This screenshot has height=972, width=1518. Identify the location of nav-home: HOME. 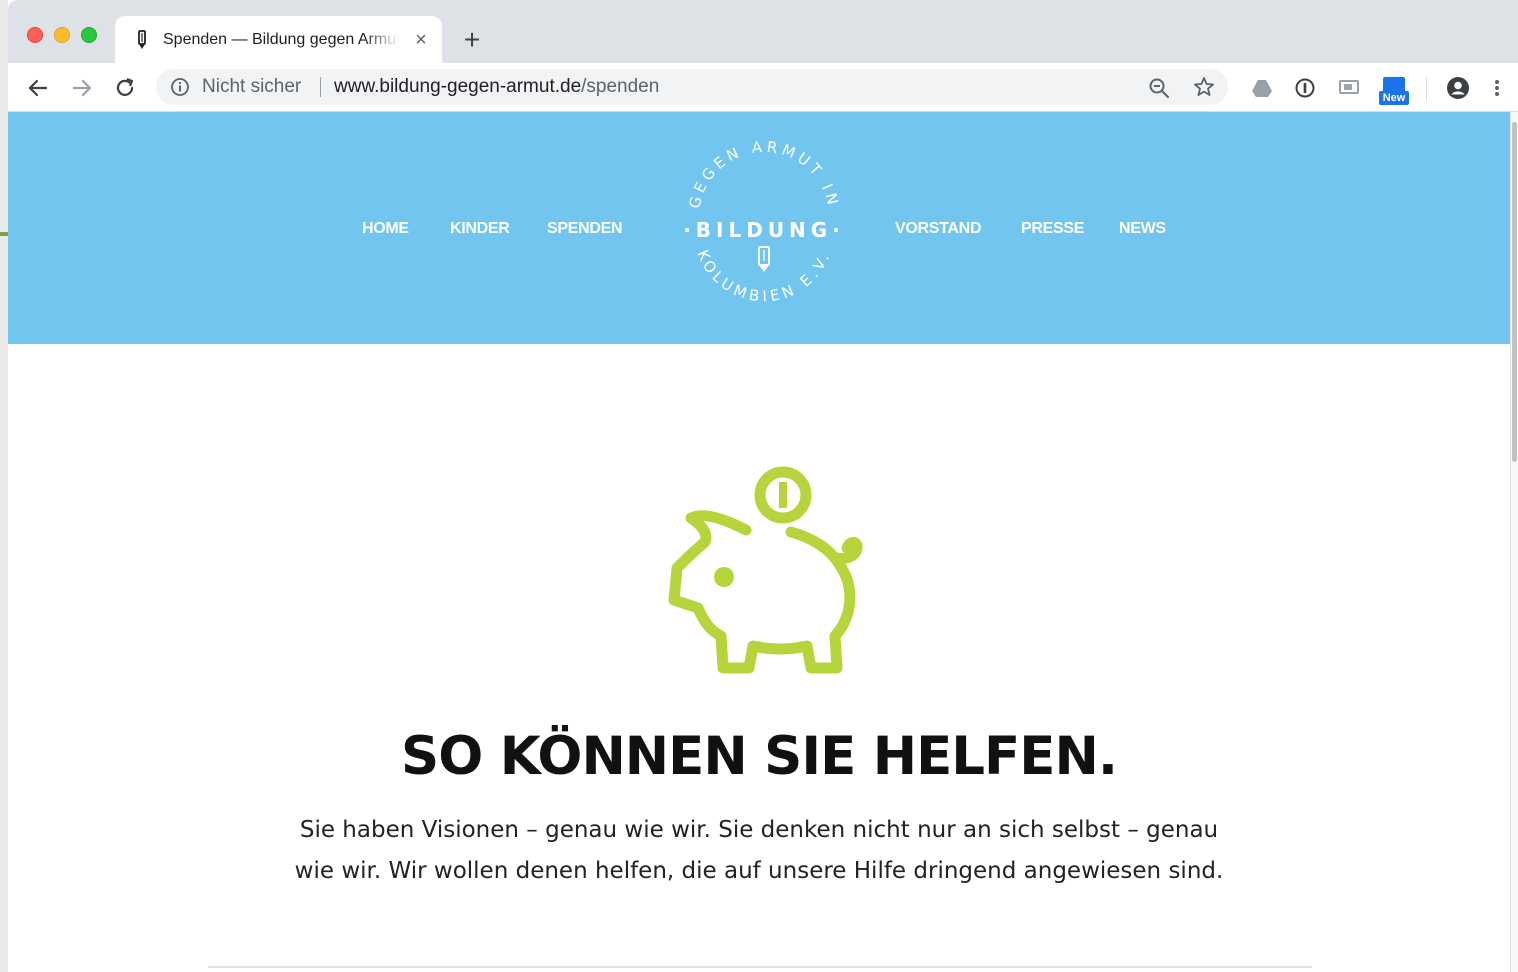
(385, 229).